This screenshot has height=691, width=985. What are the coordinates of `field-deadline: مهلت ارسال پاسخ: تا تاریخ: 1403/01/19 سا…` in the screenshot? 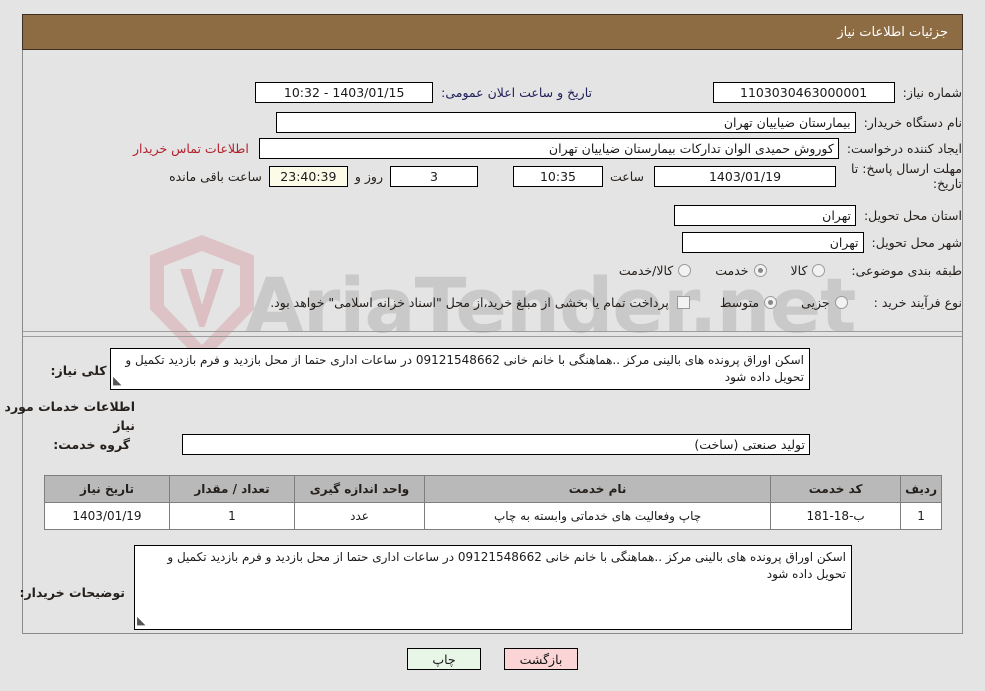 It's located at (565, 176).